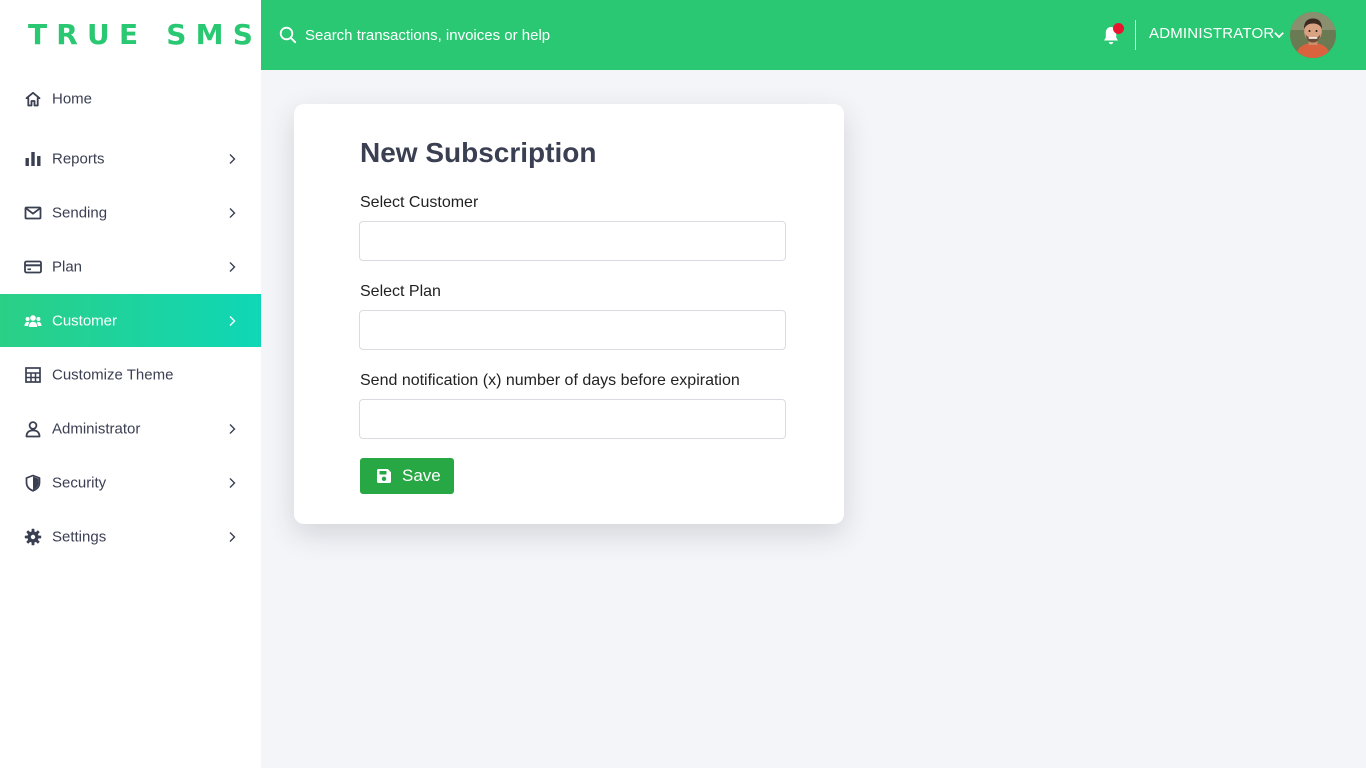 The image size is (1366, 768). What do you see at coordinates (145, 35) in the screenshot?
I see `brand-logo: TRUE SMS` at bounding box center [145, 35].